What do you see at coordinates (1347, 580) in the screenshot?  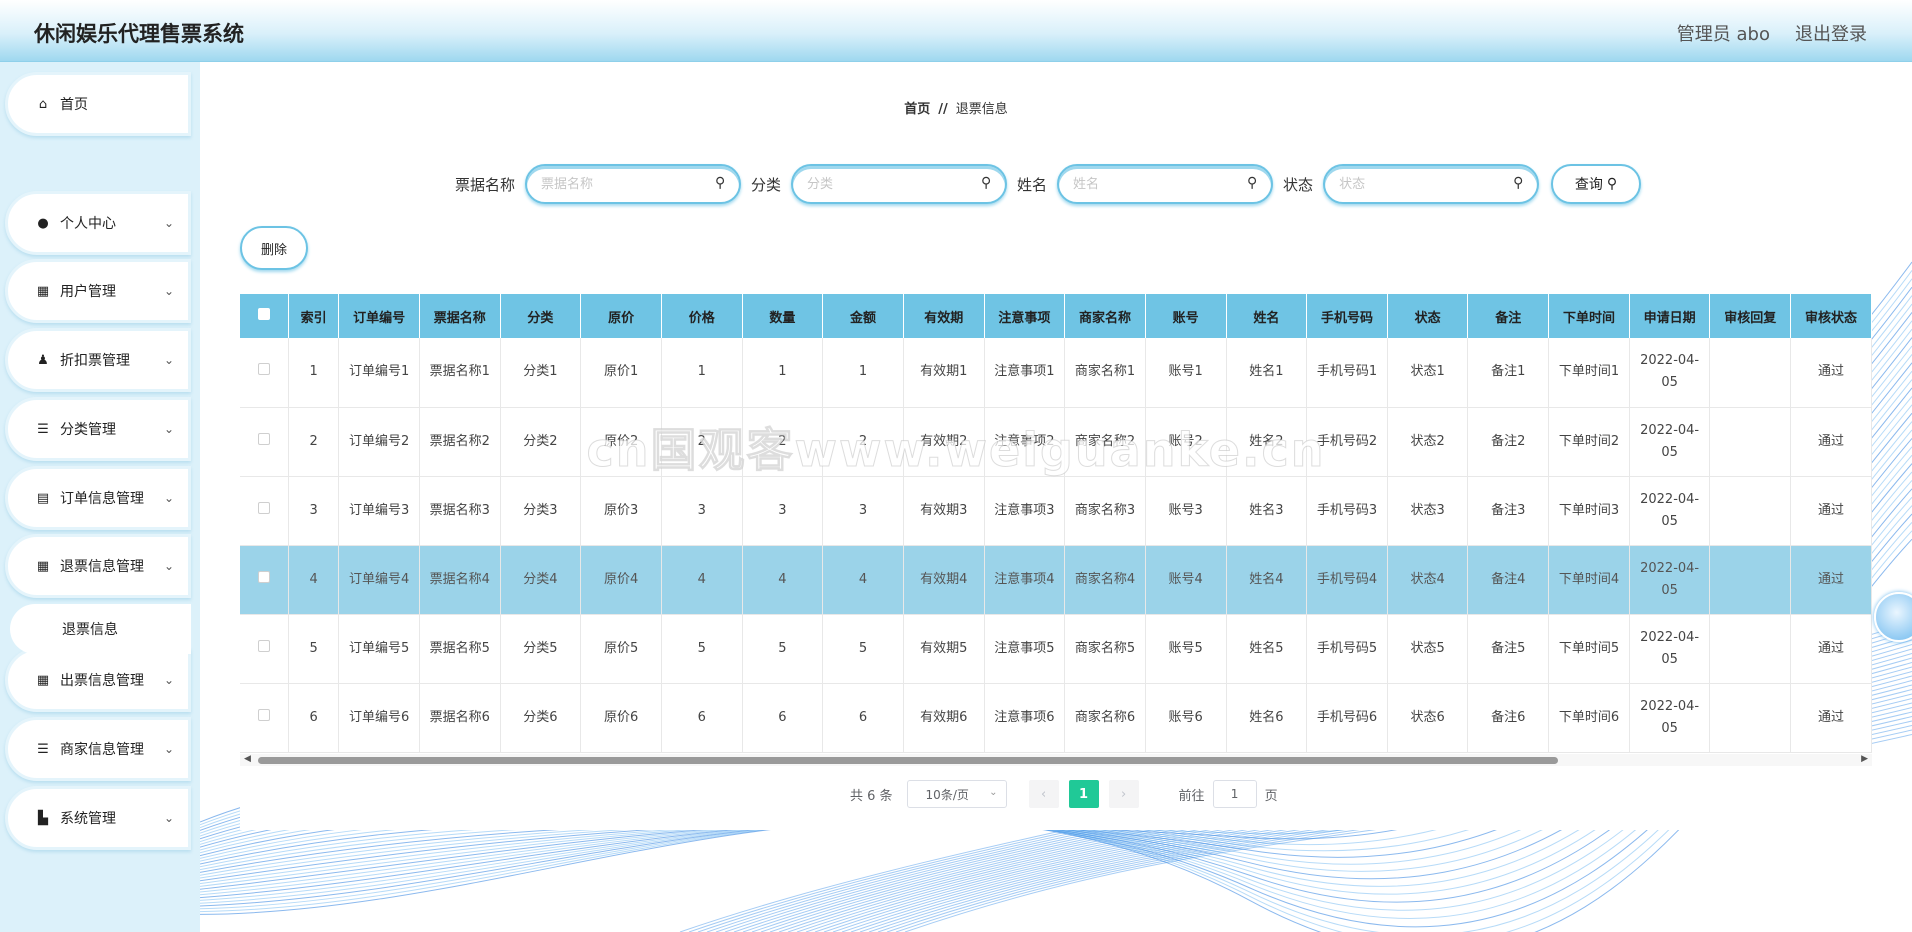 I see `table-cell: 手机号码4` at bounding box center [1347, 580].